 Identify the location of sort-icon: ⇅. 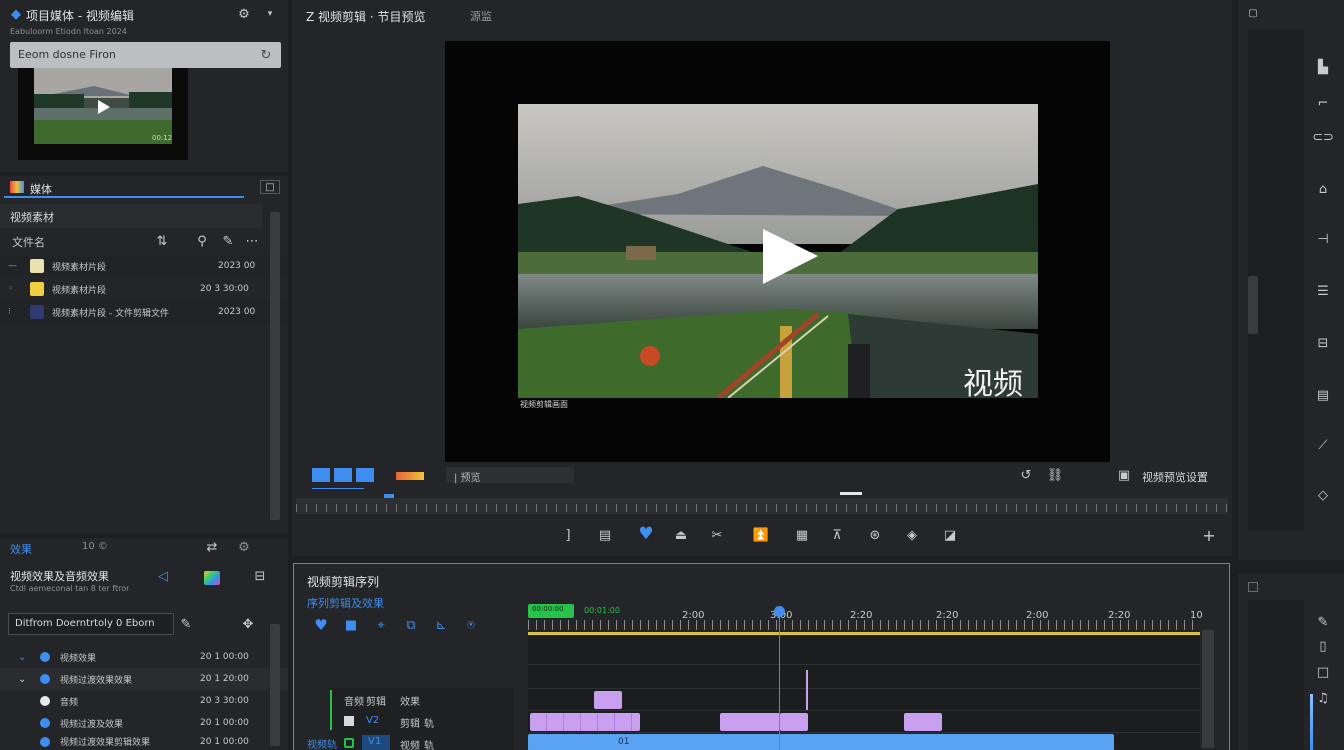
(162, 241).